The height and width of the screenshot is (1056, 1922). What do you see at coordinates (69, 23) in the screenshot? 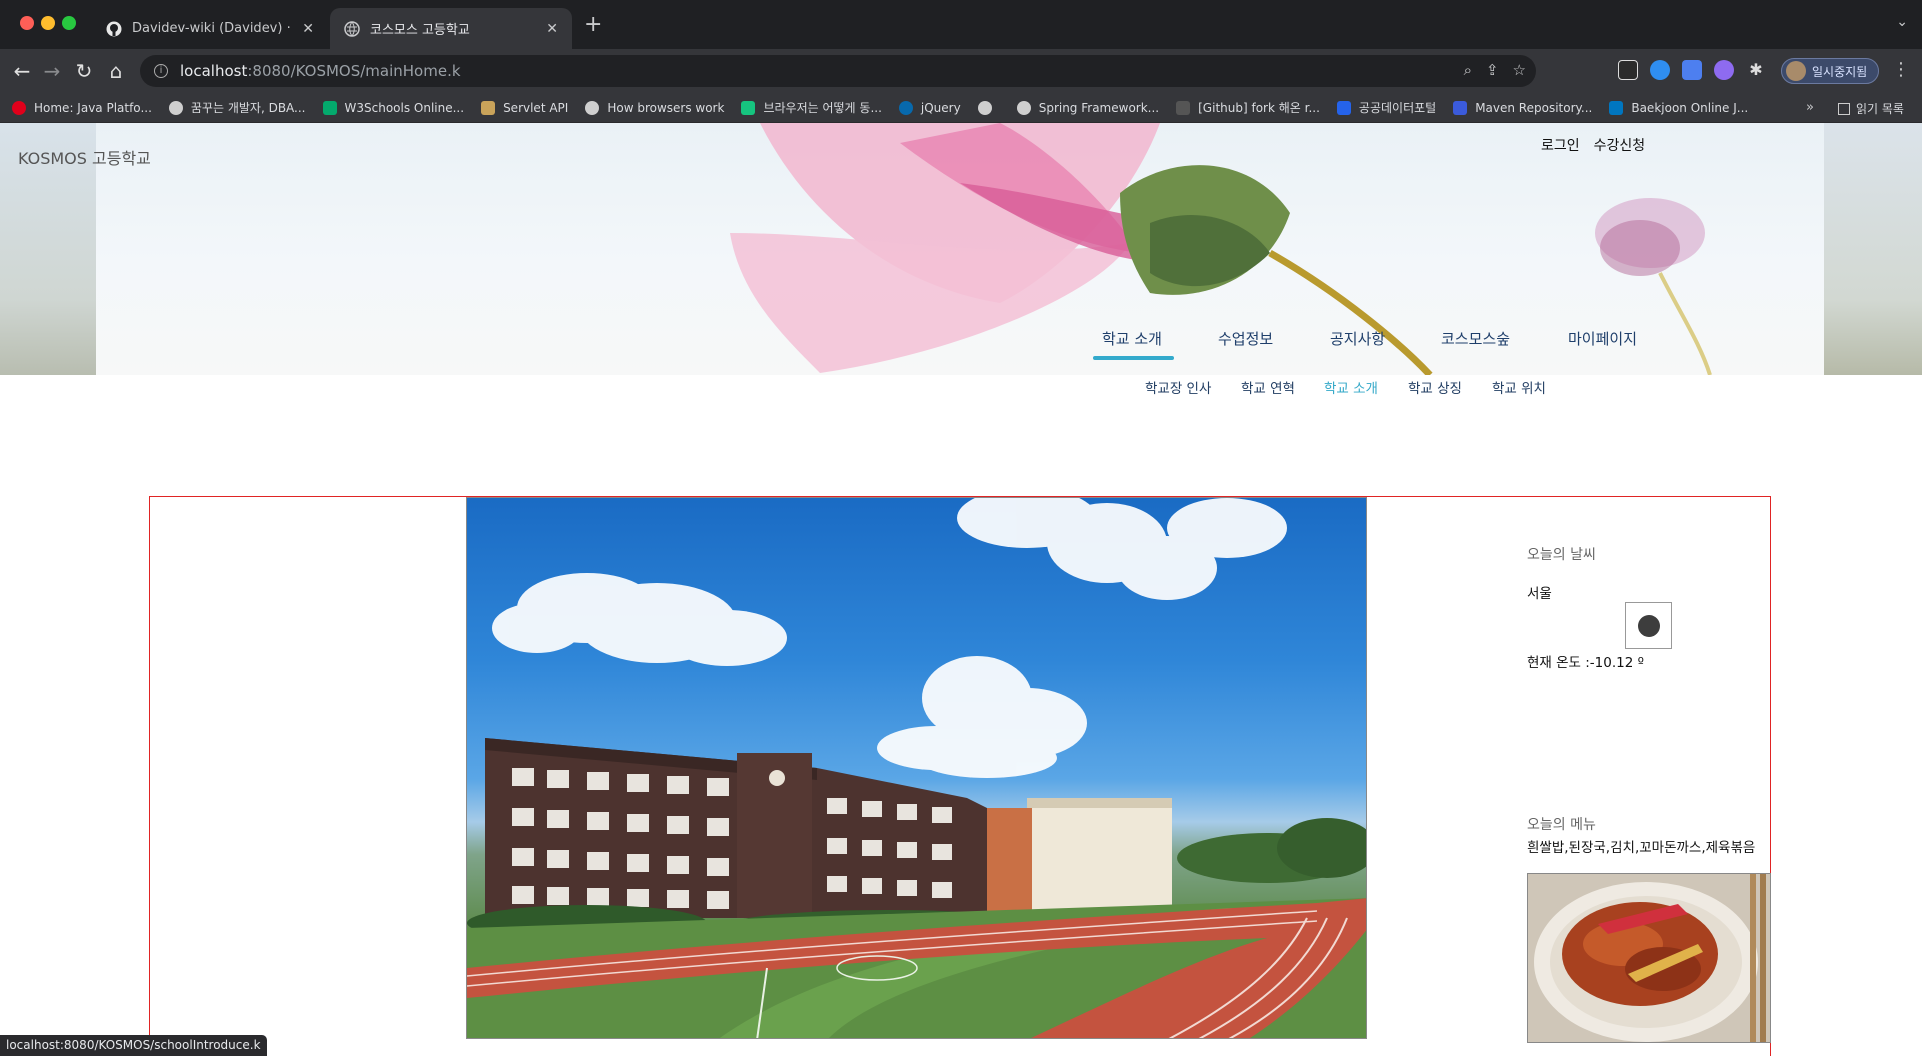
I see `maximize-window-button` at bounding box center [69, 23].